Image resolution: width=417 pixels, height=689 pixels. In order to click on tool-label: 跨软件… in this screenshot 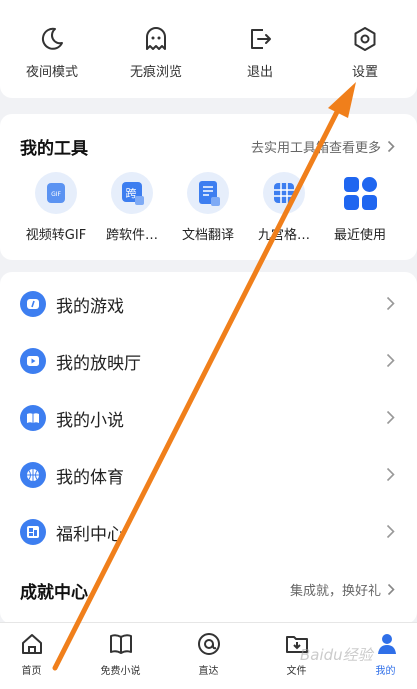, I will do `click(131, 235)`.